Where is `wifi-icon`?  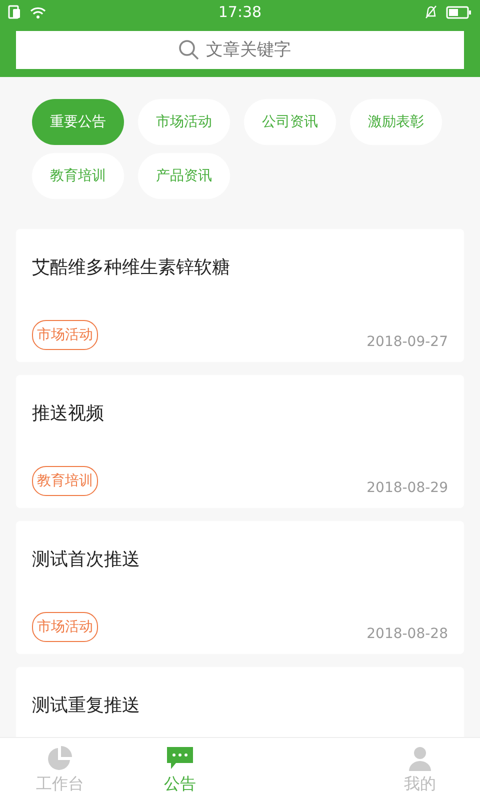
wifi-icon is located at coordinates (38, 12).